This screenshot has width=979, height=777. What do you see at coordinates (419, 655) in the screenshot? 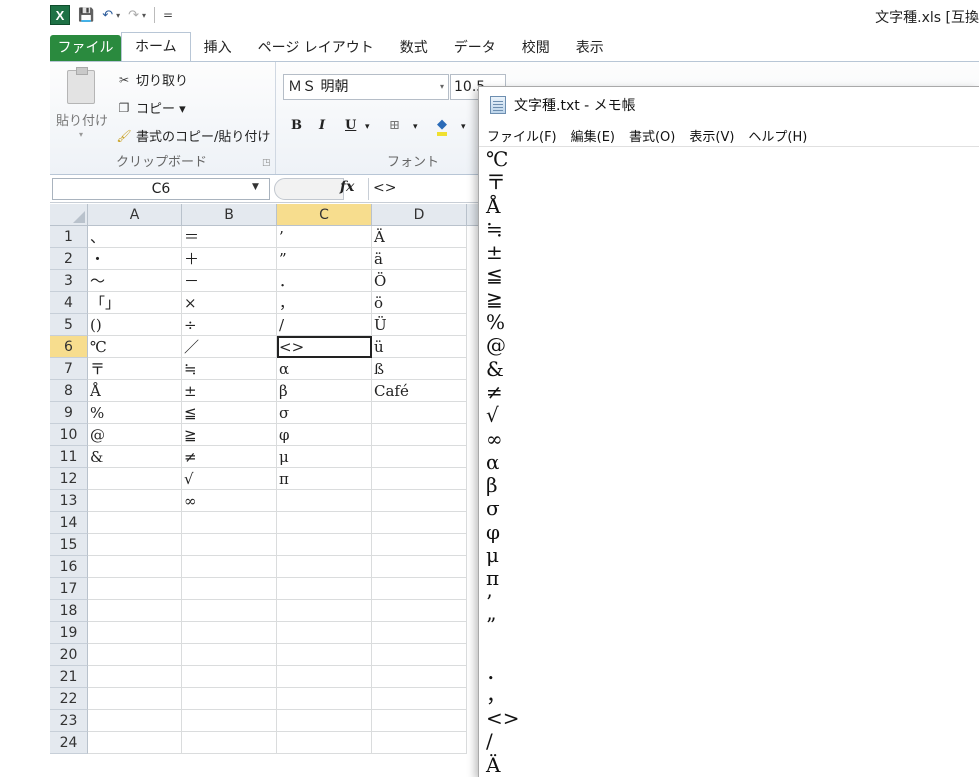
I see `cell-d20` at bounding box center [419, 655].